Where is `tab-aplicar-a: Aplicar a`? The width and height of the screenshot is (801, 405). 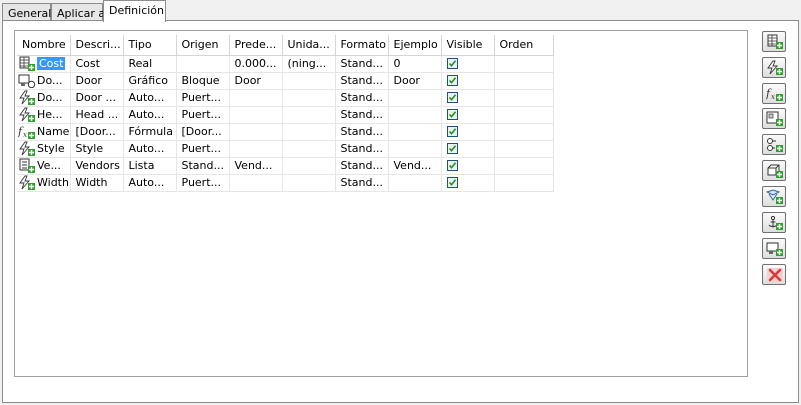
tab-aplicar-a: Aplicar a is located at coordinates (78, 12).